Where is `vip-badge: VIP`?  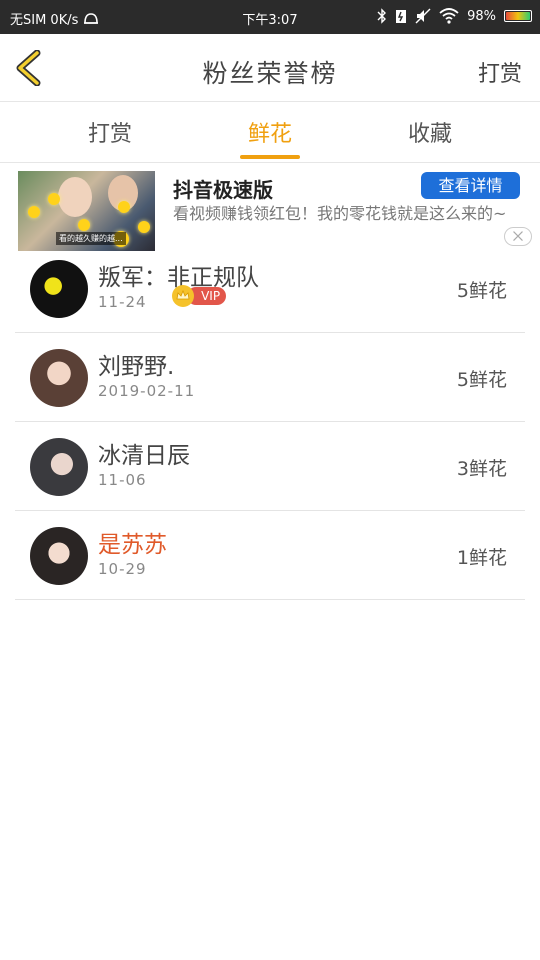
vip-badge: VIP is located at coordinates (199, 296).